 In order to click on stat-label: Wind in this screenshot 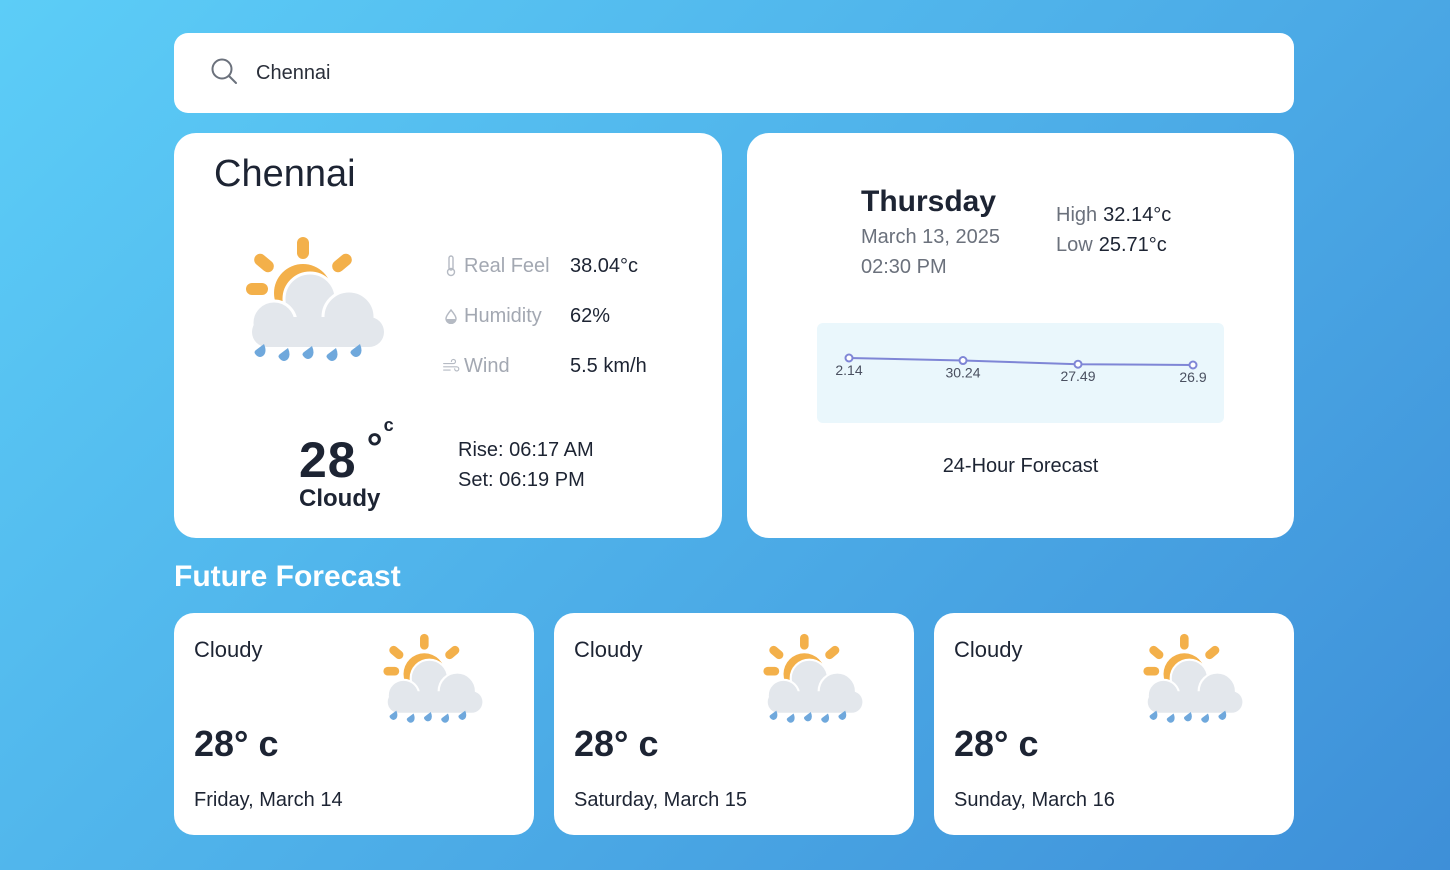, I will do `click(487, 365)`.